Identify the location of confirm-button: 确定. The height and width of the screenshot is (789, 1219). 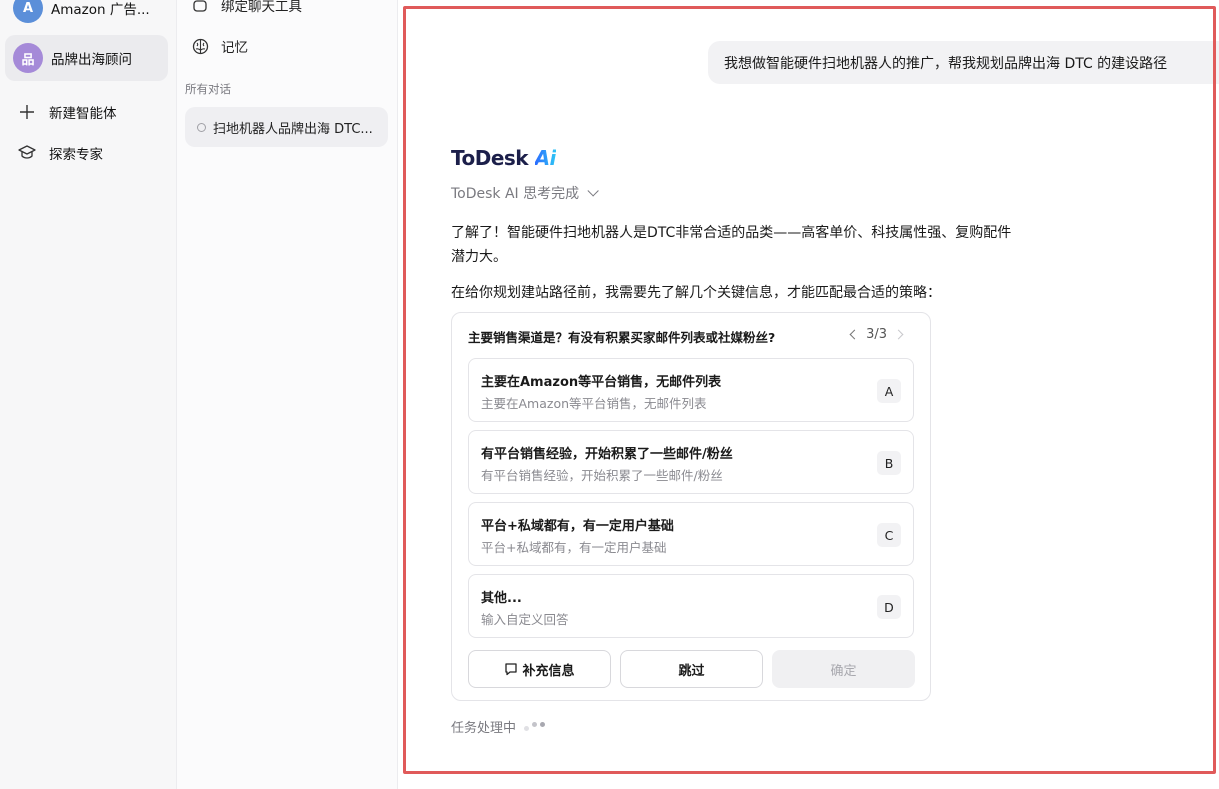
(843, 669).